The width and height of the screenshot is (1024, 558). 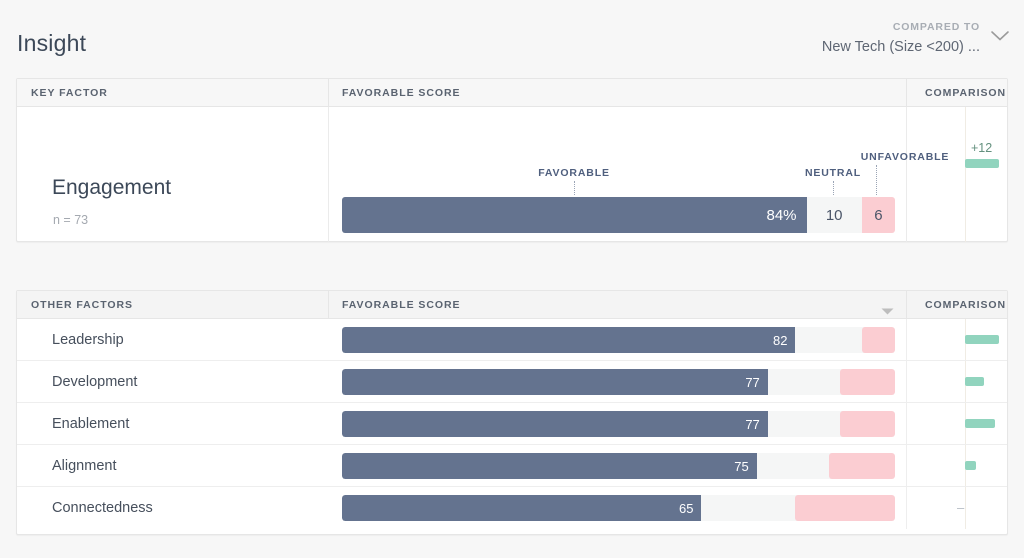 I want to click on other-header-divider-left, so click(x=328, y=305).